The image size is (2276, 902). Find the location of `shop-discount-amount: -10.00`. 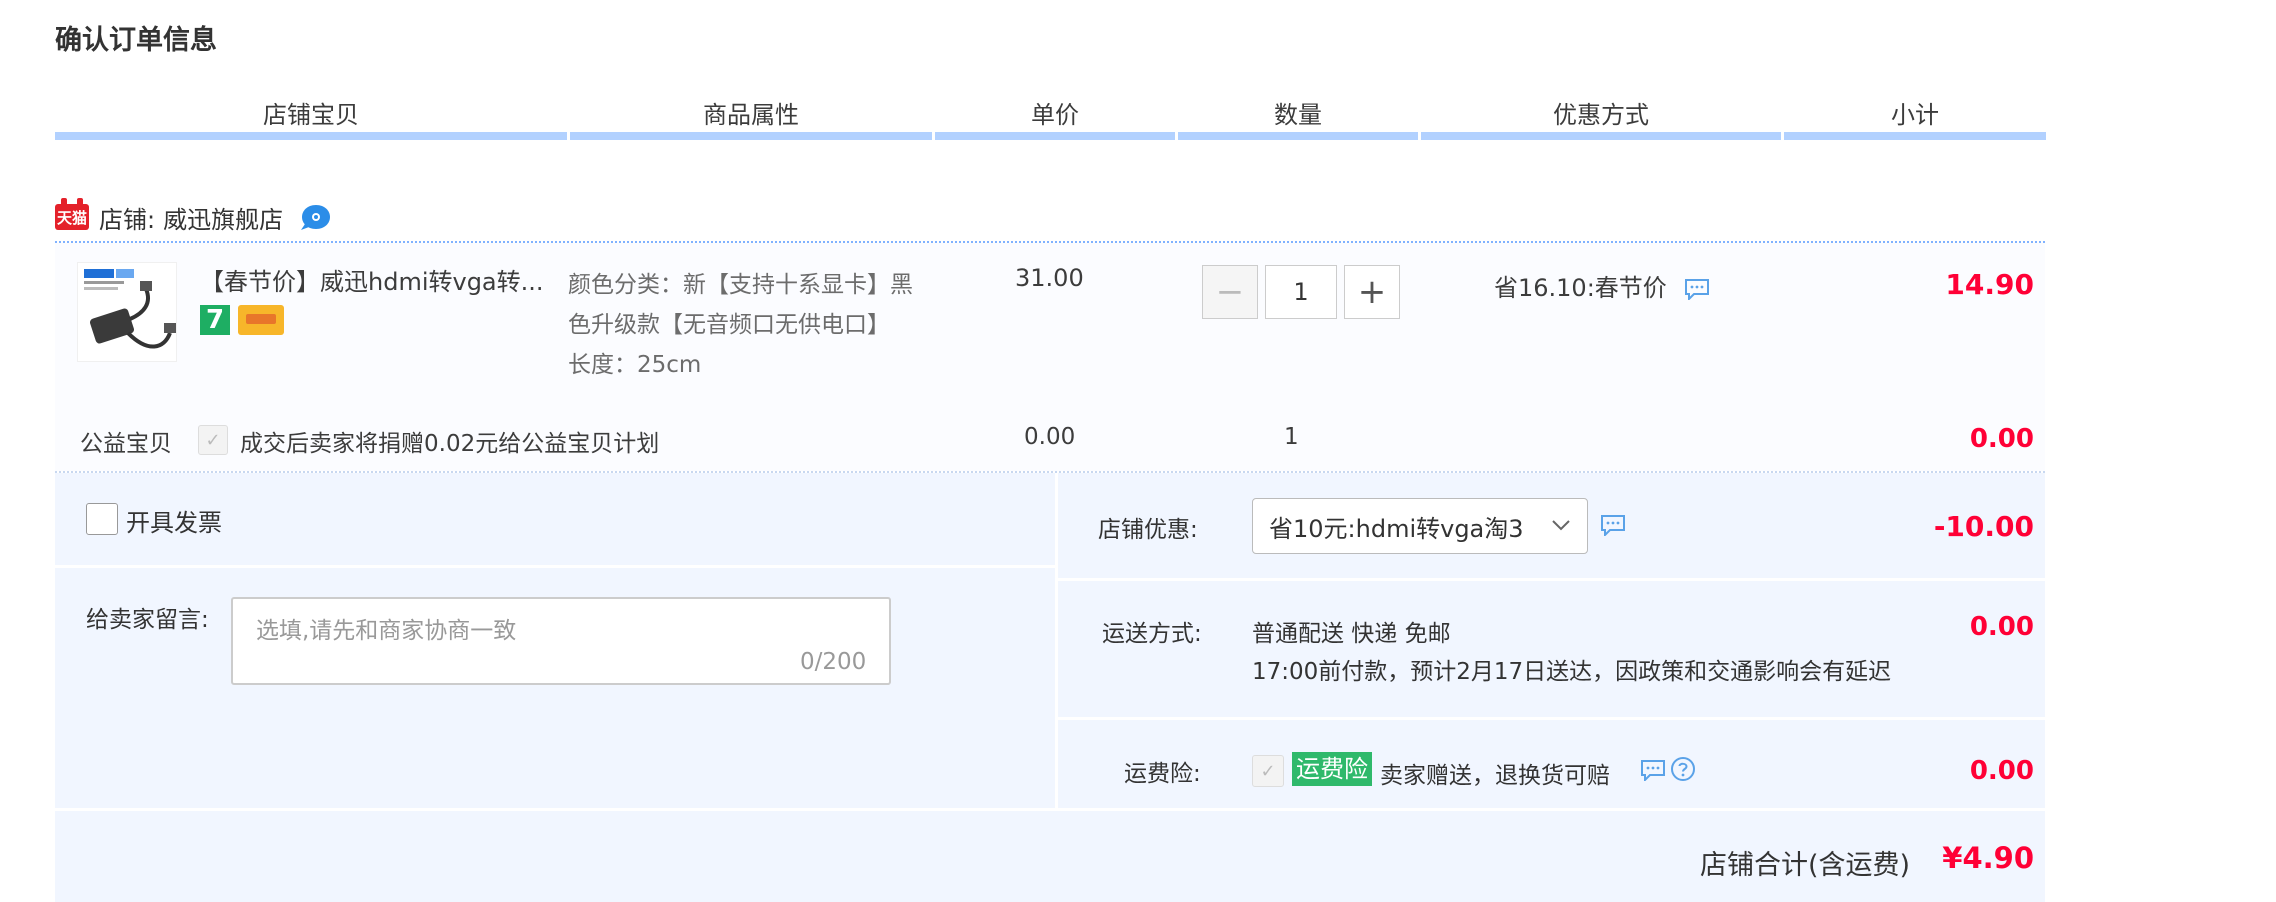

shop-discount-amount: -10.00 is located at coordinates (1983, 526).